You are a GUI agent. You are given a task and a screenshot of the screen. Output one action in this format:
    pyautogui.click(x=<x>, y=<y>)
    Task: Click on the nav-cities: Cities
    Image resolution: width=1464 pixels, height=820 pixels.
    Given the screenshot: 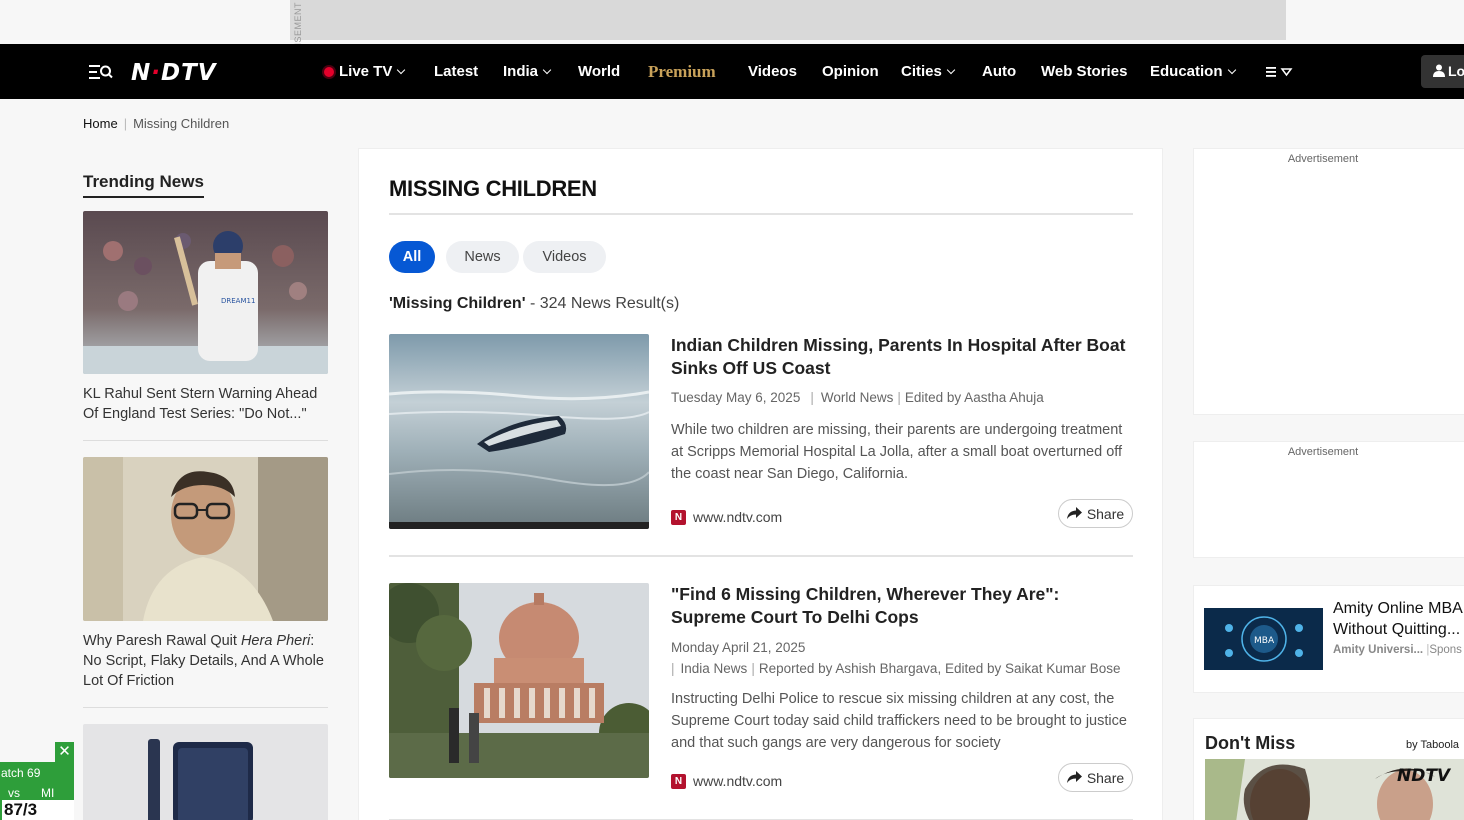 What is the action you would take?
    pyautogui.click(x=928, y=71)
    